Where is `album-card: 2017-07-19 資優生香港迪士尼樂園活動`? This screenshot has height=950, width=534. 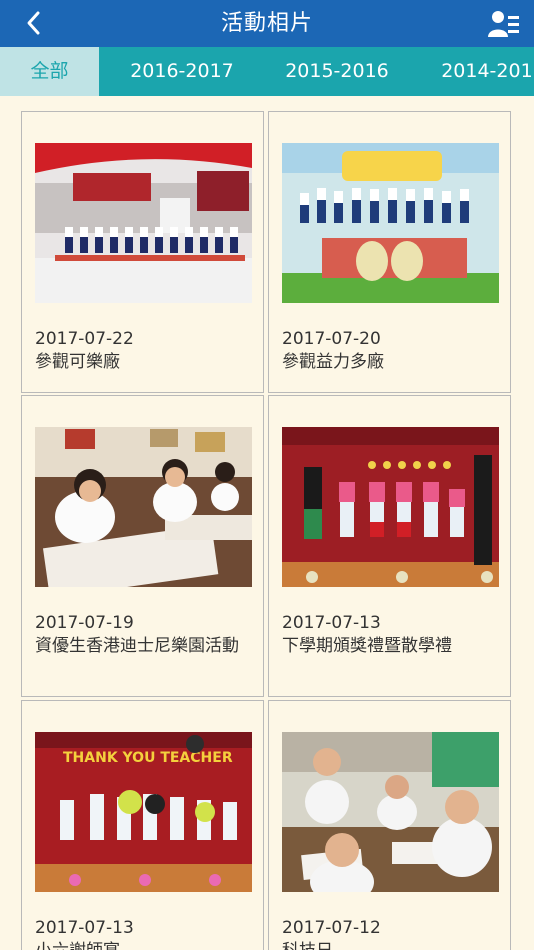 album-card: 2017-07-19 資優生香港迪士尼樂園活動 is located at coordinates (142, 546).